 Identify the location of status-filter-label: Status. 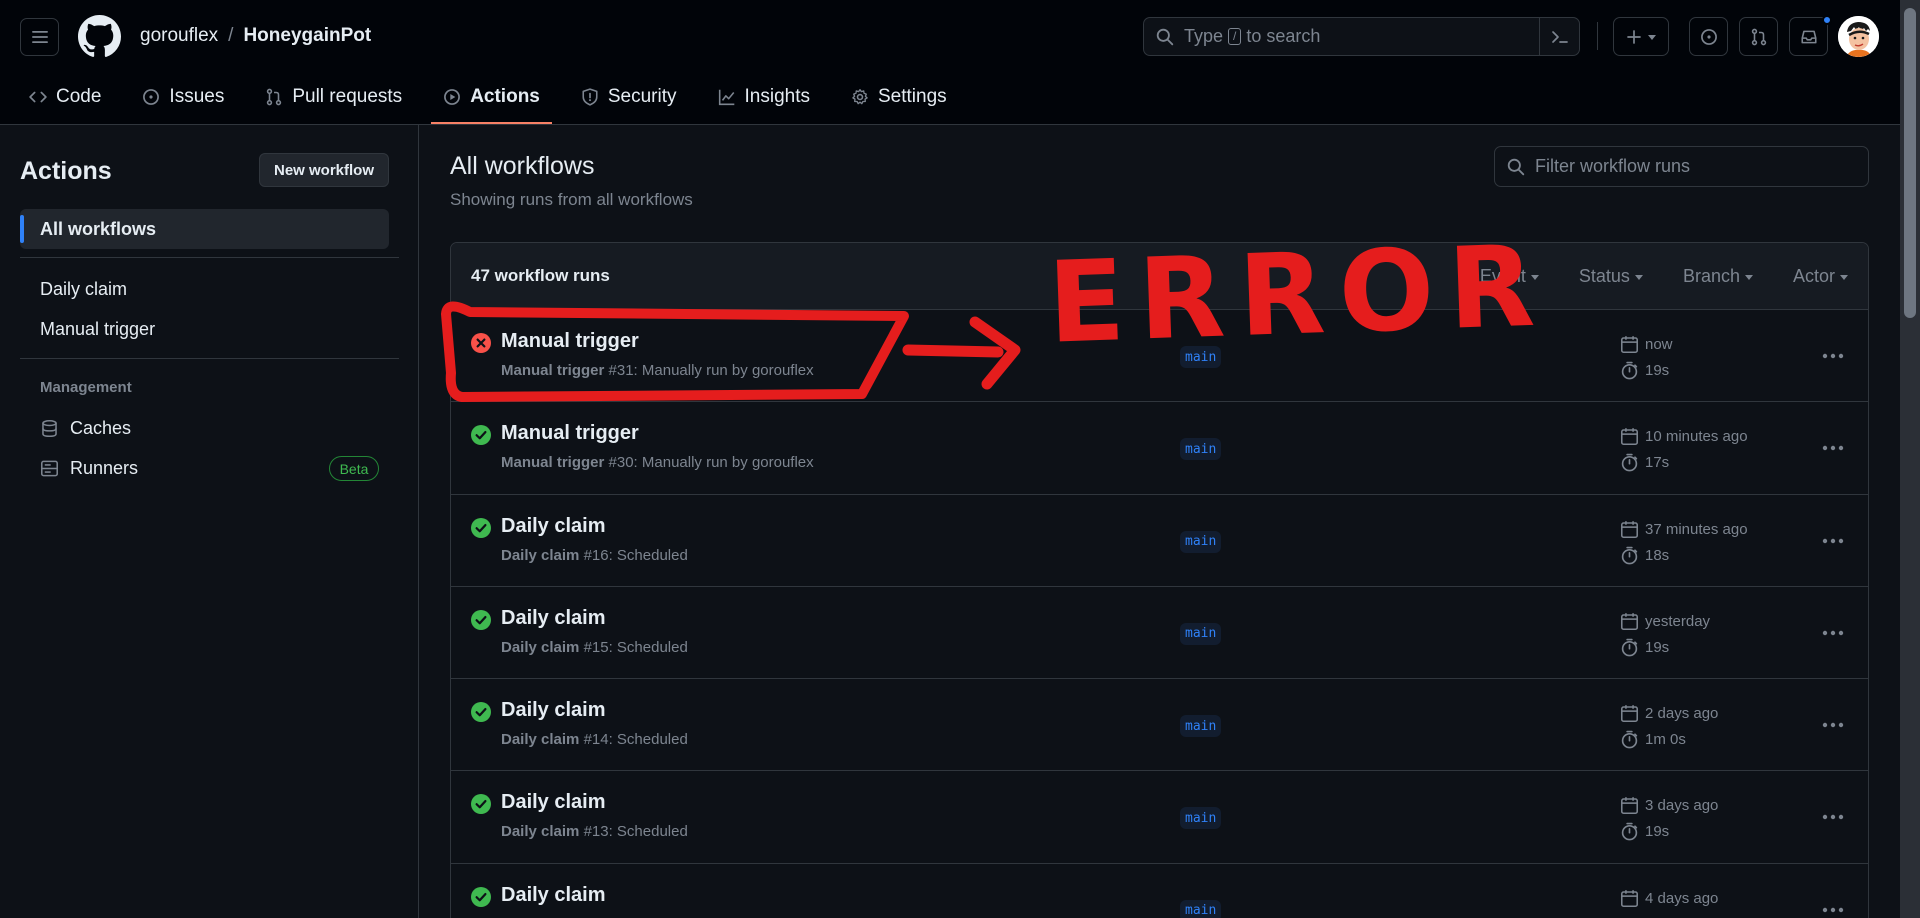
(1604, 276).